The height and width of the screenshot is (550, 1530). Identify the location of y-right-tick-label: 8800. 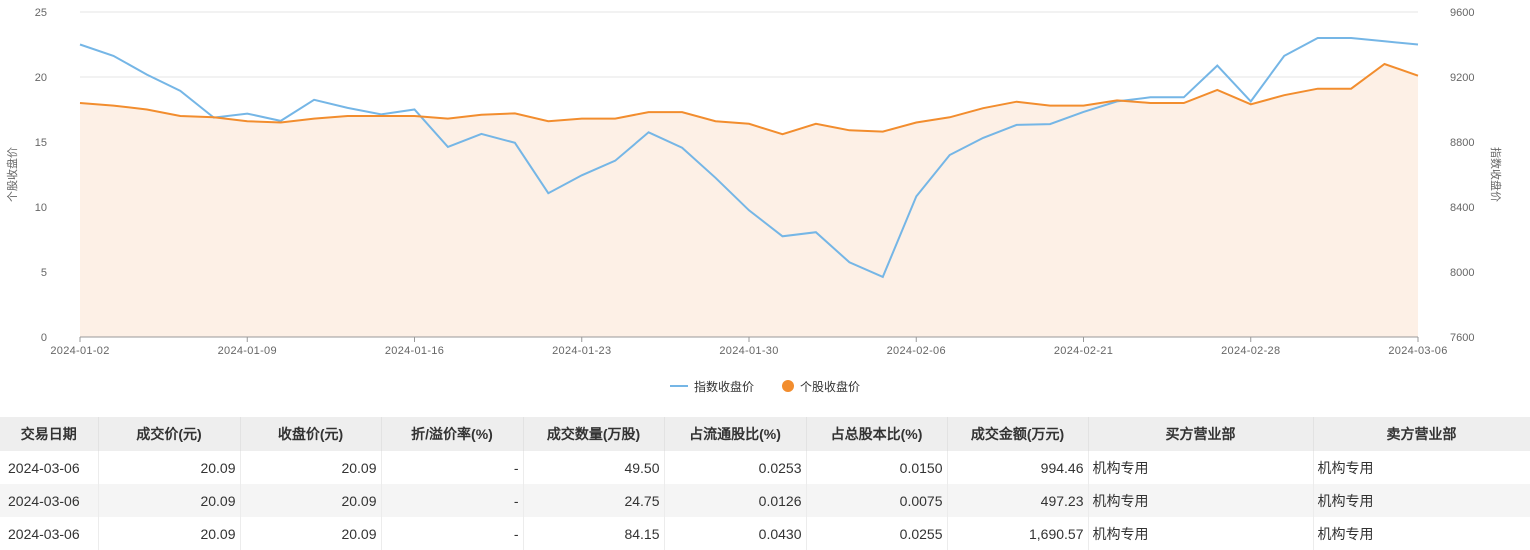
(1462, 143).